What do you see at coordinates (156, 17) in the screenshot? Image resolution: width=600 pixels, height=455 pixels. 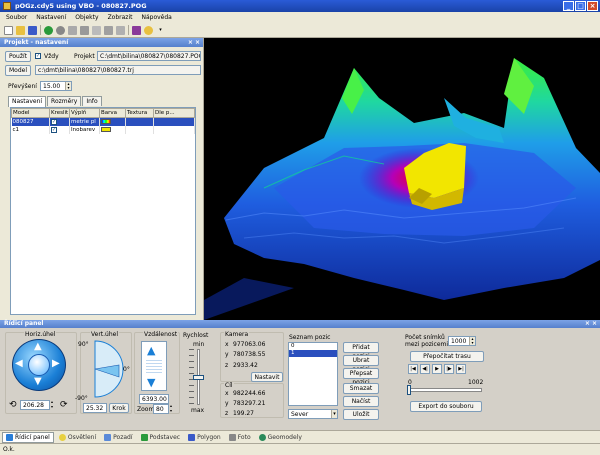 I see `menu-napoveda: Nápověda` at bounding box center [156, 17].